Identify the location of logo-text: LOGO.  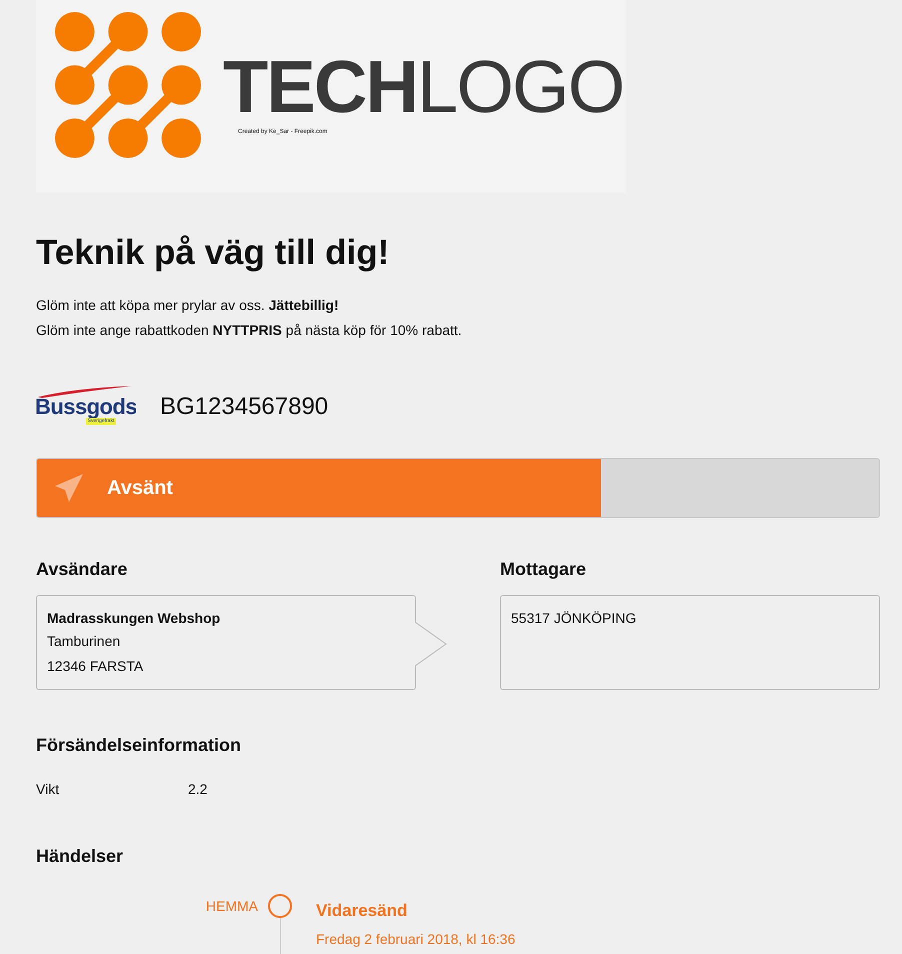
(520, 87).